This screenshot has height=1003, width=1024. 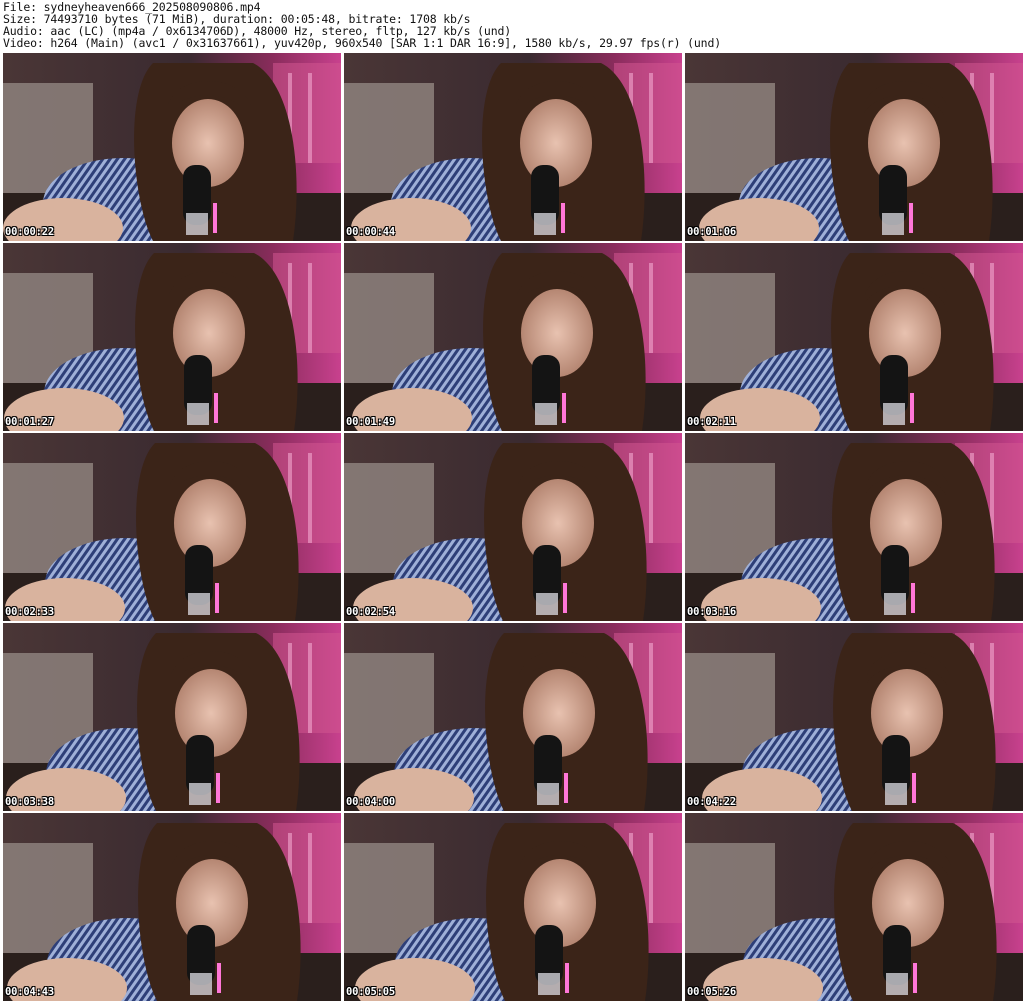 What do you see at coordinates (711, 802) in the screenshot?
I see `frame-timestamp: 00:04:22` at bounding box center [711, 802].